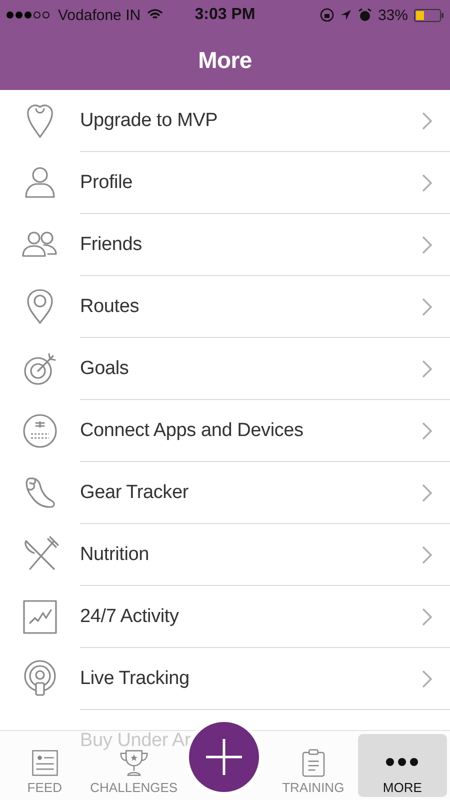  Describe the element at coordinates (265, 121) in the screenshot. I see `menu-row: Upgrade to MVP` at that location.